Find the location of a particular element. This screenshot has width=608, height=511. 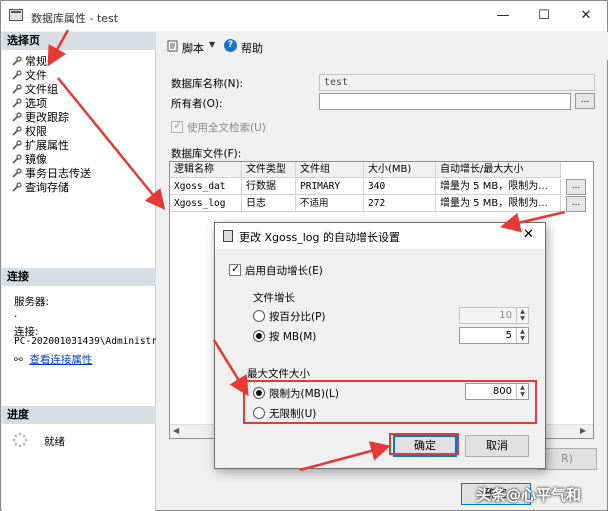

script-icon is located at coordinates (173, 46).